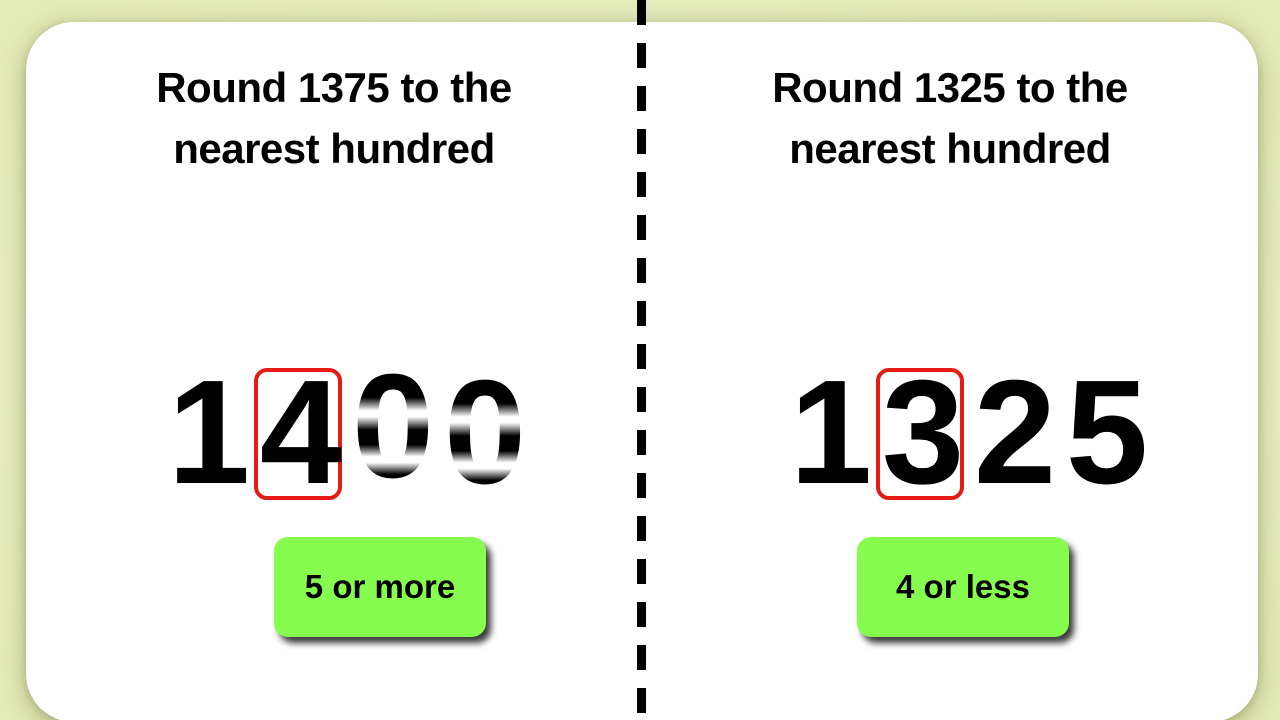  I want to click on digit-left-0: 1, so click(208, 432).